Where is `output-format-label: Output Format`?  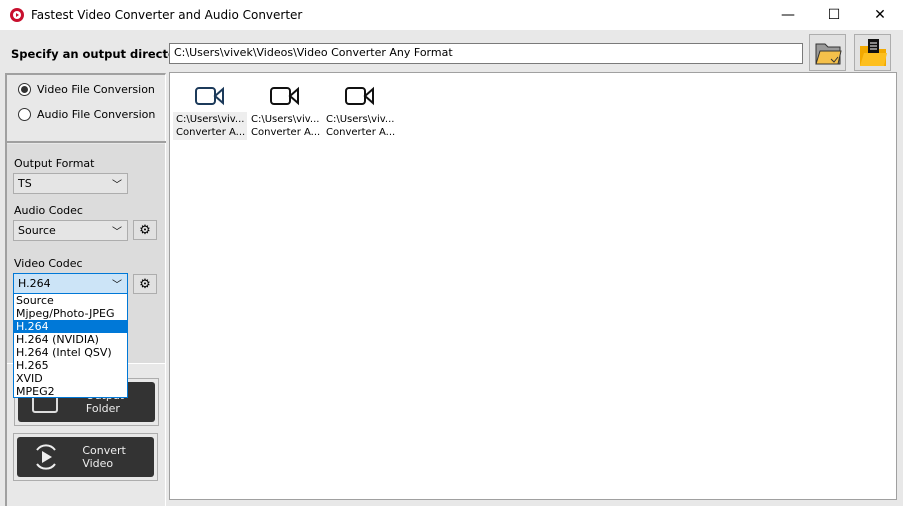
output-format-label: Output Format is located at coordinates (54, 163).